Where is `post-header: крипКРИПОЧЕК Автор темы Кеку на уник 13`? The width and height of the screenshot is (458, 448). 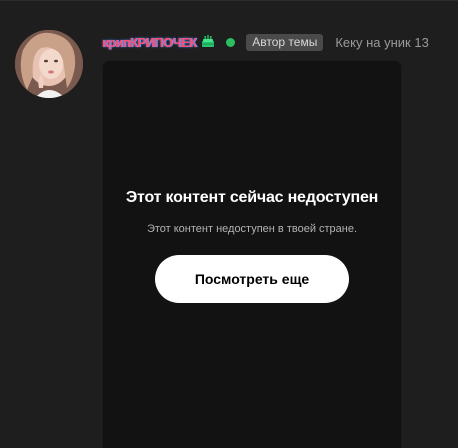 post-header: крипКРИПОЧЕК Автор темы Кеку на уник 13 is located at coordinates (280, 42).